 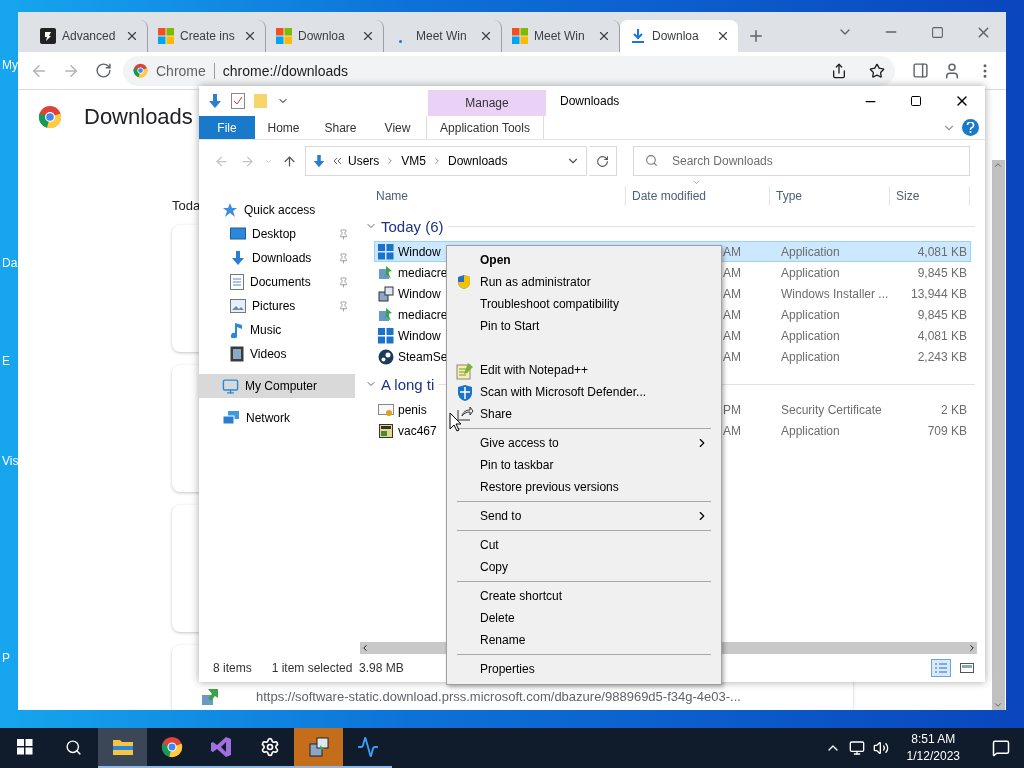 What do you see at coordinates (933, 748) in the screenshot?
I see `clock: 8:51 AM 1/12/2023` at bounding box center [933, 748].